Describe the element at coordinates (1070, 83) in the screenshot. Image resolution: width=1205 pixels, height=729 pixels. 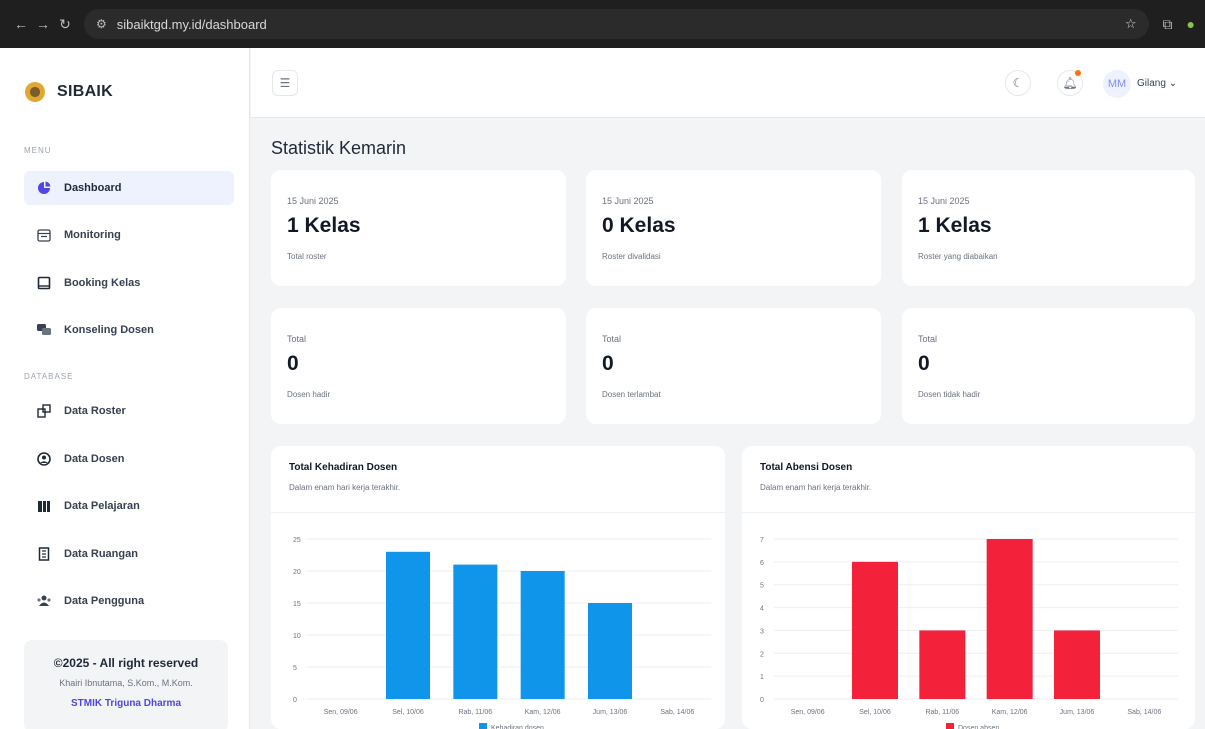
I see `notification-button: 🔔︎` at that location.